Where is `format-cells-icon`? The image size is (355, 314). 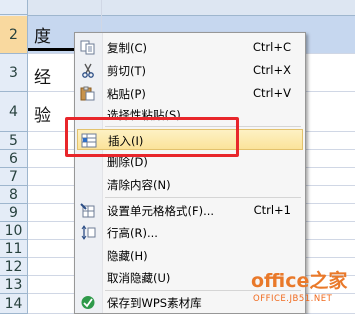
format-cells-icon is located at coordinates (88, 210).